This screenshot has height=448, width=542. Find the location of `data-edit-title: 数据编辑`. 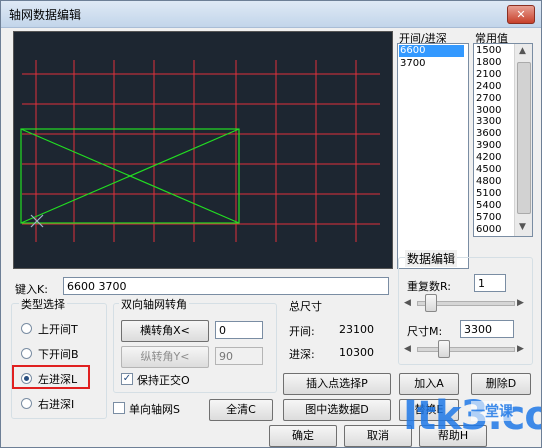

data-edit-title: 数据编辑 is located at coordinates (431, 258).